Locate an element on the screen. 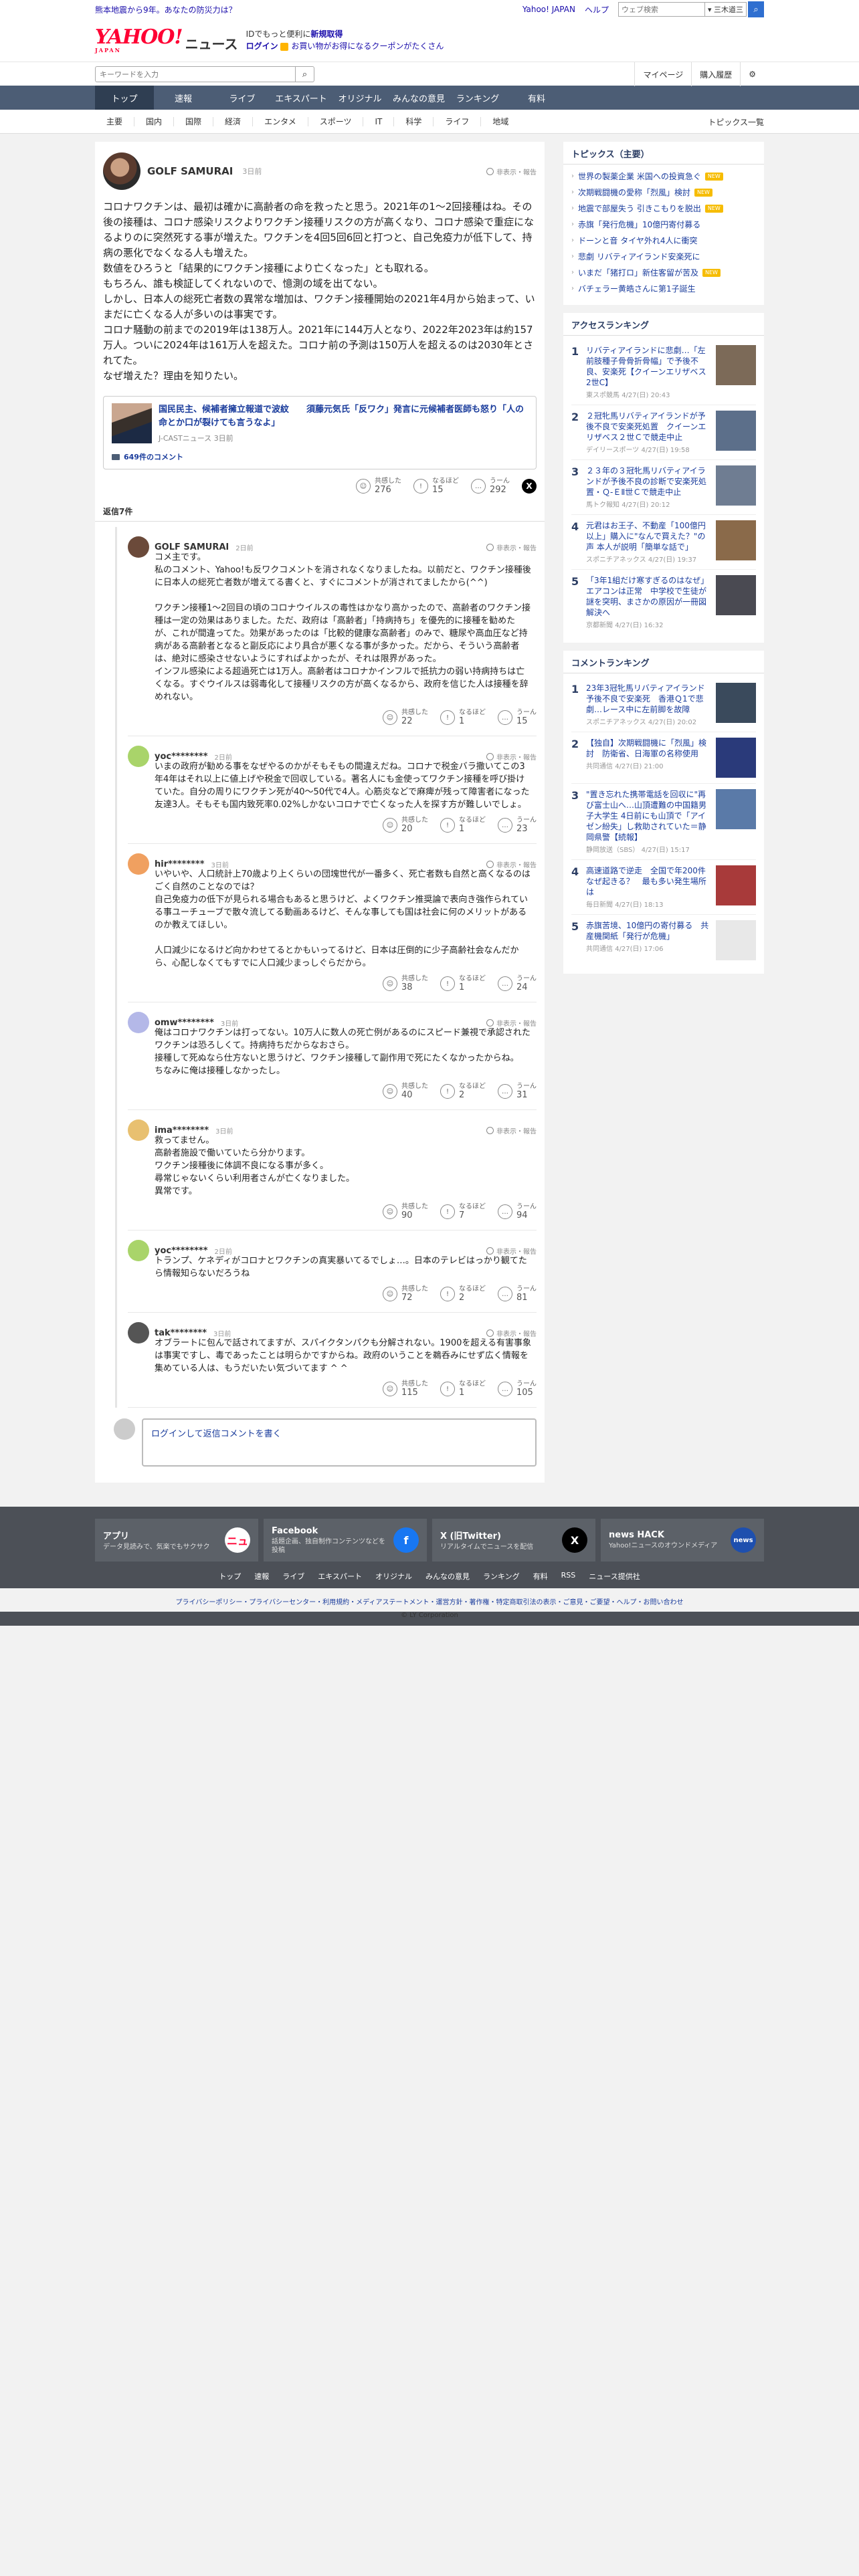 The height and width of the screenshot is (2576, 859). empathy-button: ☺ 共感した 276 is located at coordinates (378, 486).